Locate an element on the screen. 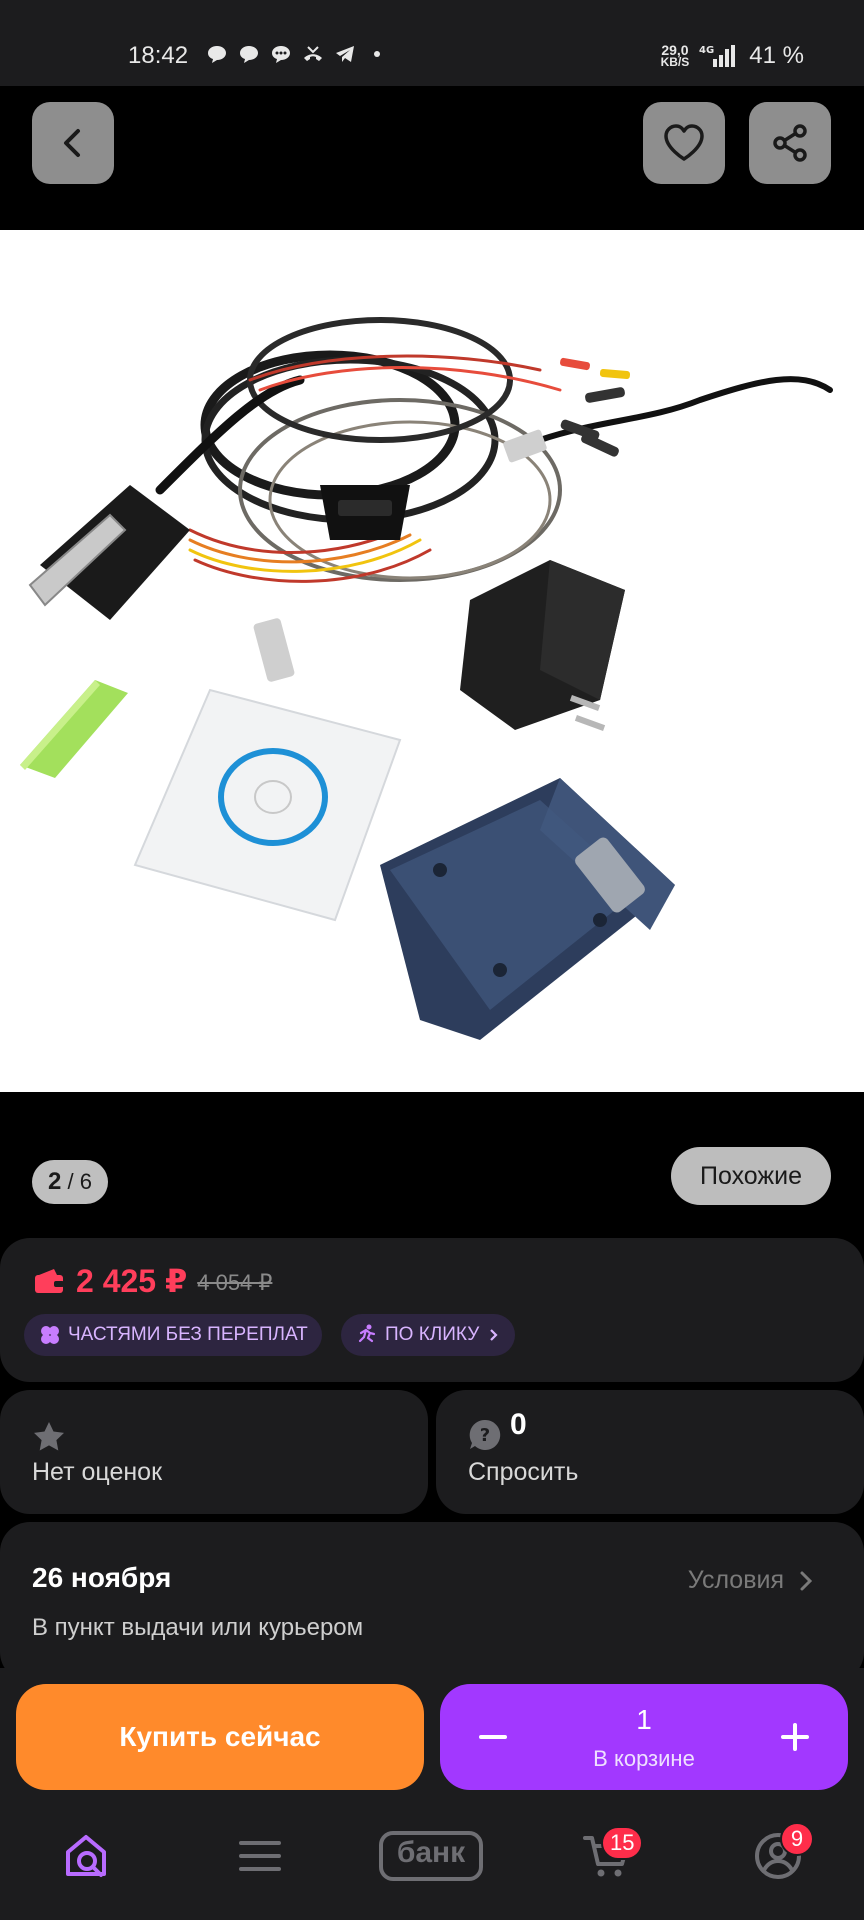  more-dot-icon is located at coordinates (377, 54).